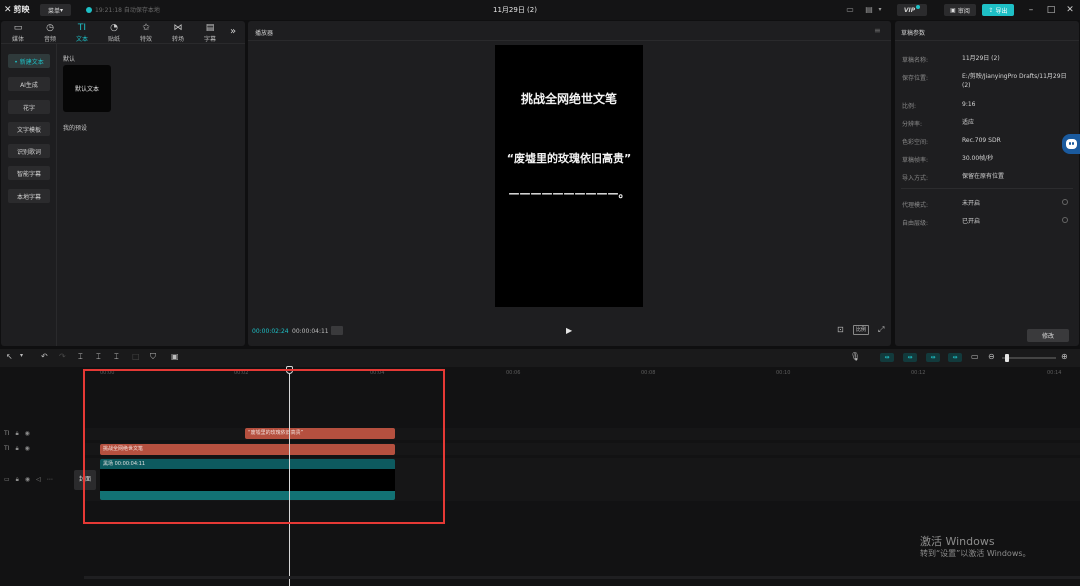  I want to click on review-button: ▣ 审阅, so click(960, 10).